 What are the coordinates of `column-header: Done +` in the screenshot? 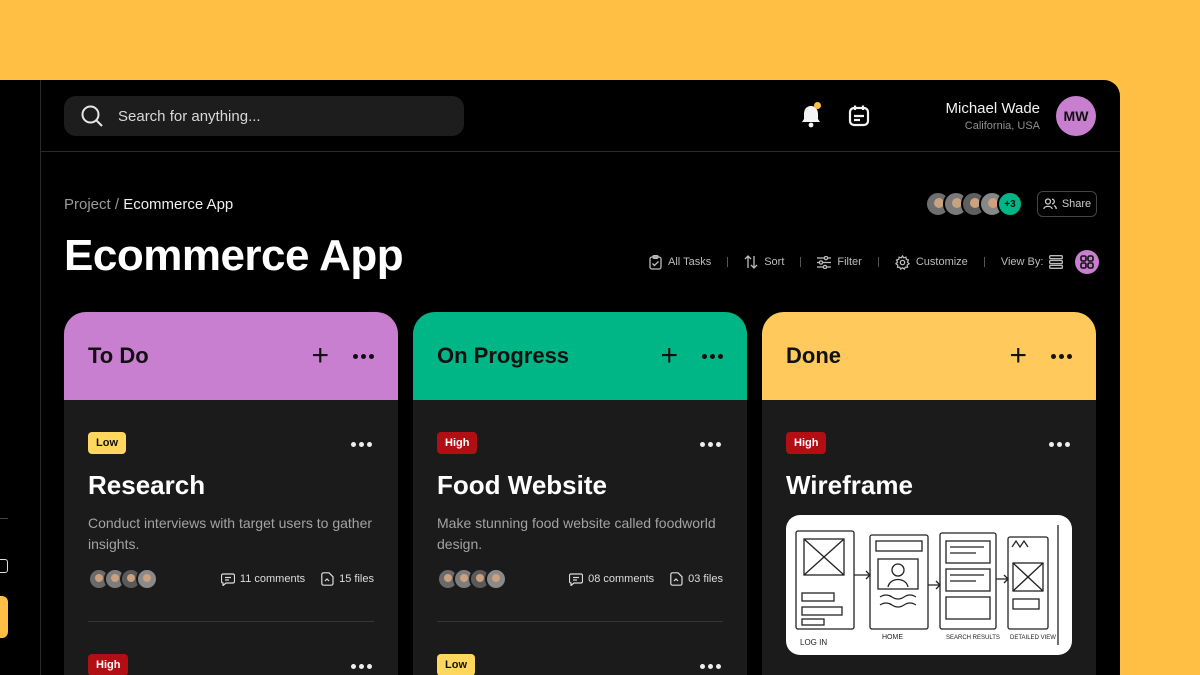 It's located at (929, 356).